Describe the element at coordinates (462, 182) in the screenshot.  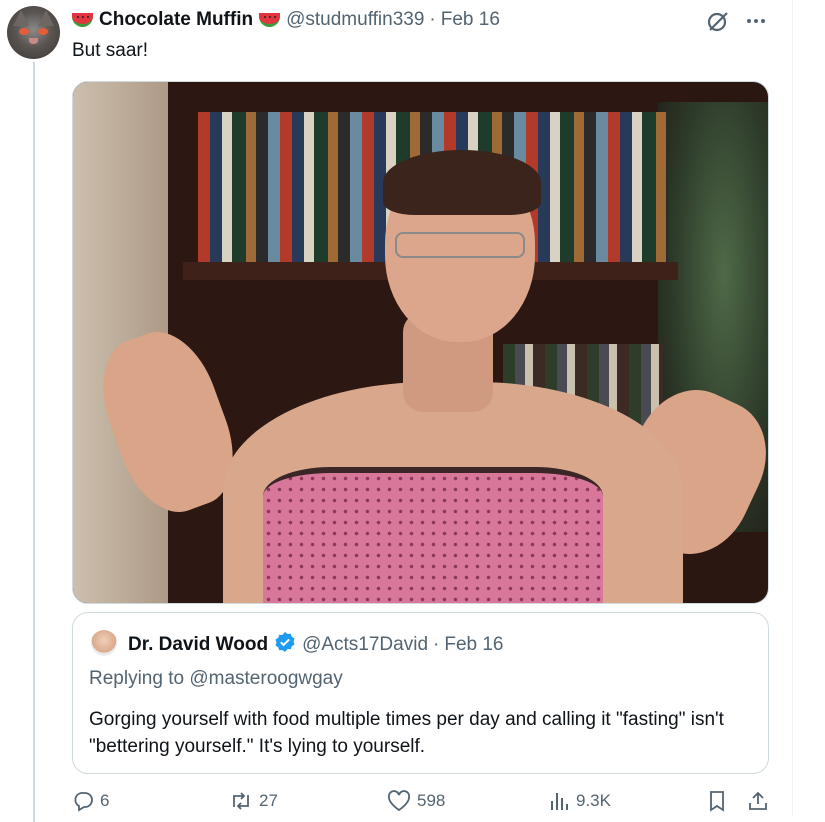
I see `image-hair` at that location.